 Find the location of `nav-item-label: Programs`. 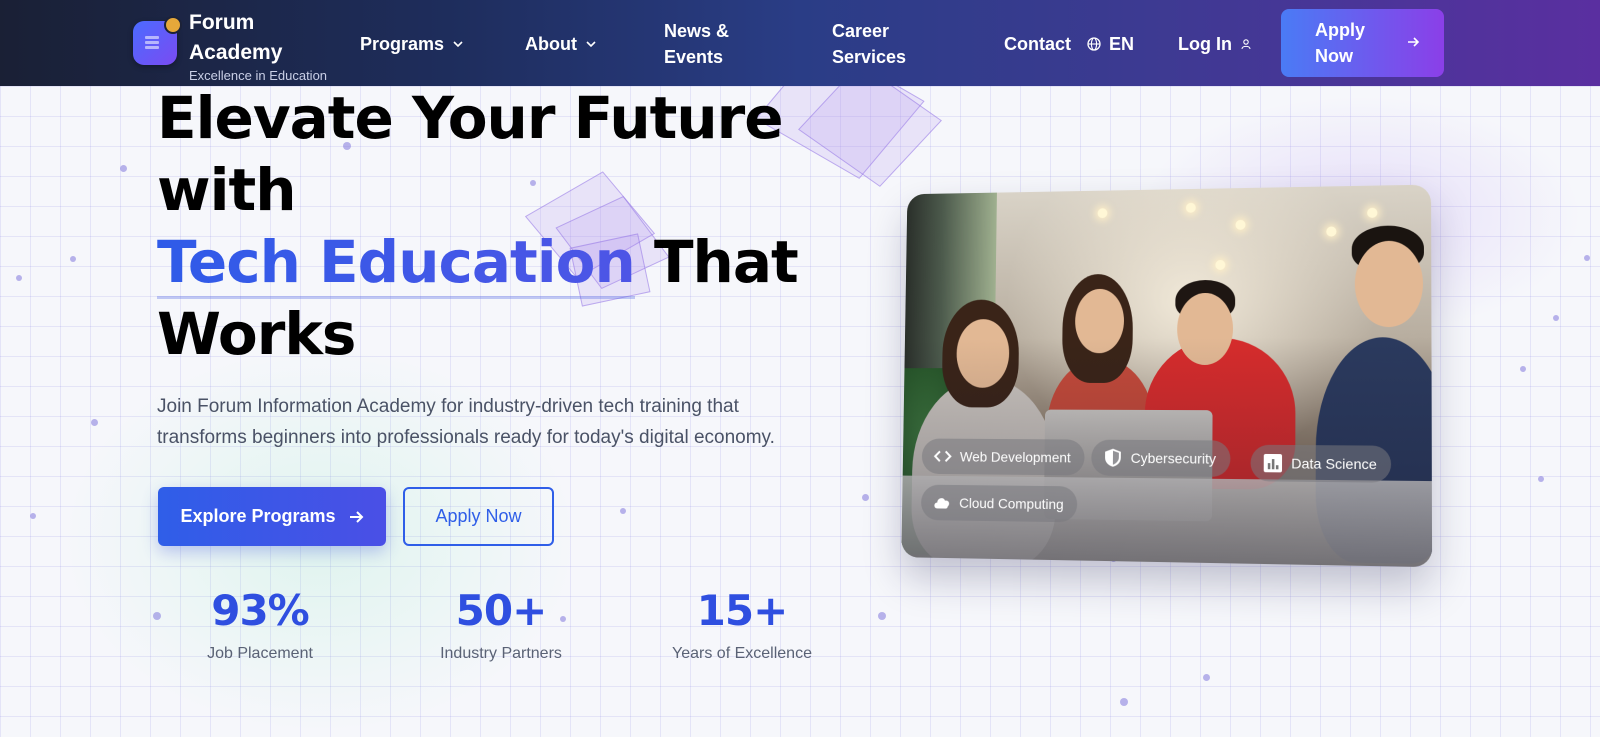

nav-item-label: Programs is located at coordinates (402, 44).